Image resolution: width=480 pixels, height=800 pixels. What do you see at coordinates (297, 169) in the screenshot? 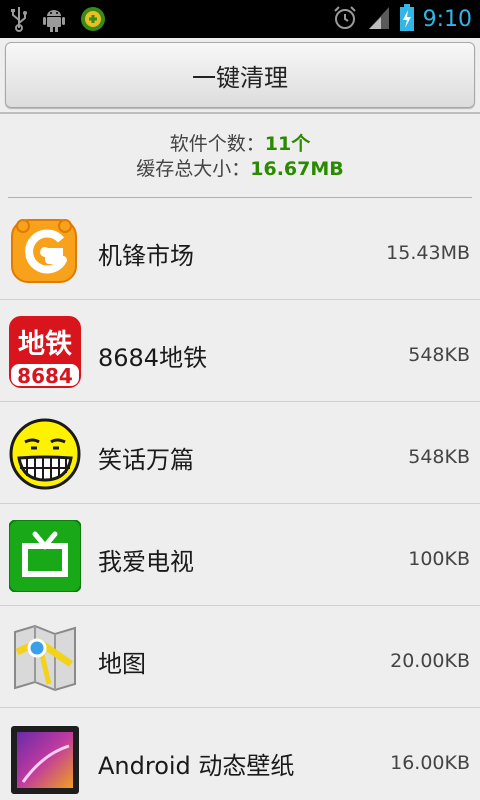
I see `cache-total-value: 16.67MB` at bounding box center [297, 169].